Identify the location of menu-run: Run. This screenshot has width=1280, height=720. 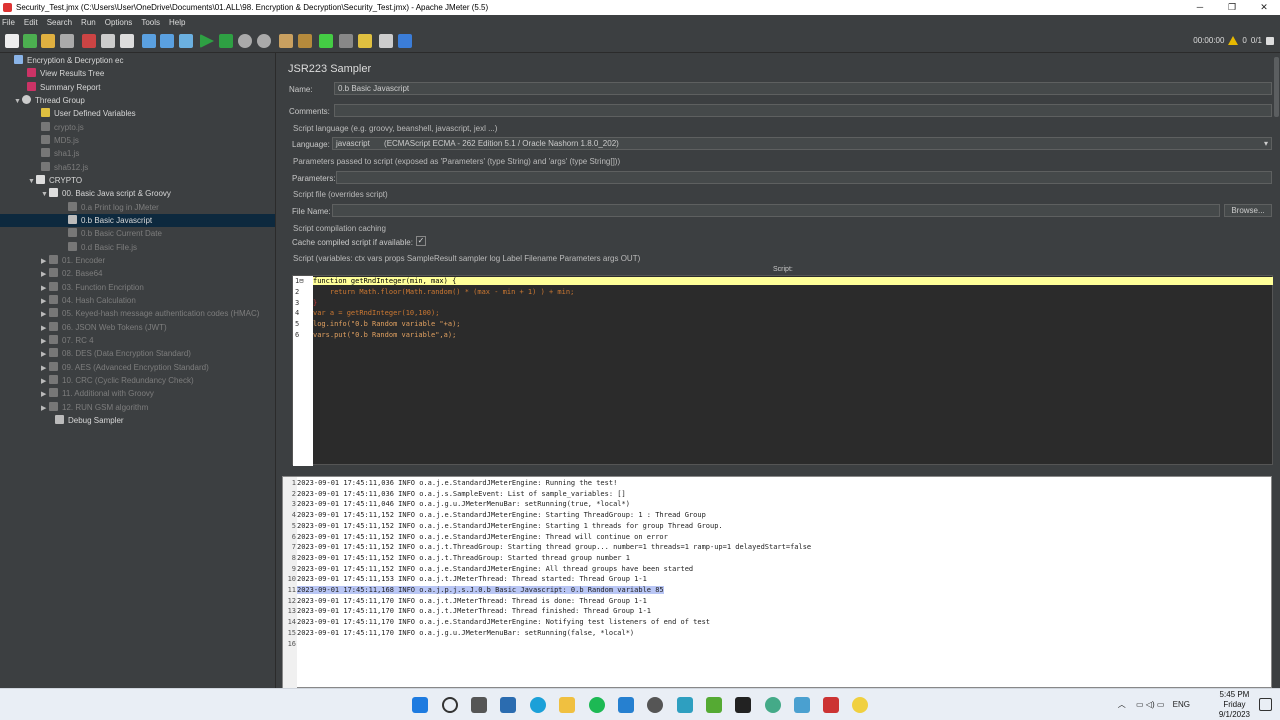
(88, 22).